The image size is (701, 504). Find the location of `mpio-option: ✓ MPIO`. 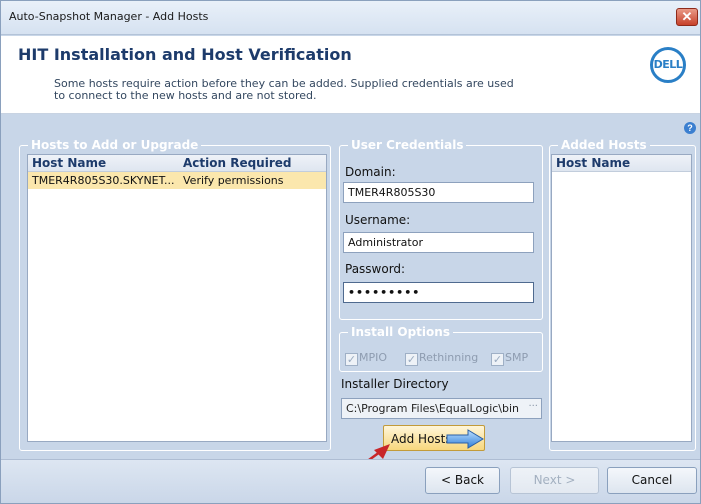

mpio-option: ✓ MPIO is located at coordinates (366, 358).